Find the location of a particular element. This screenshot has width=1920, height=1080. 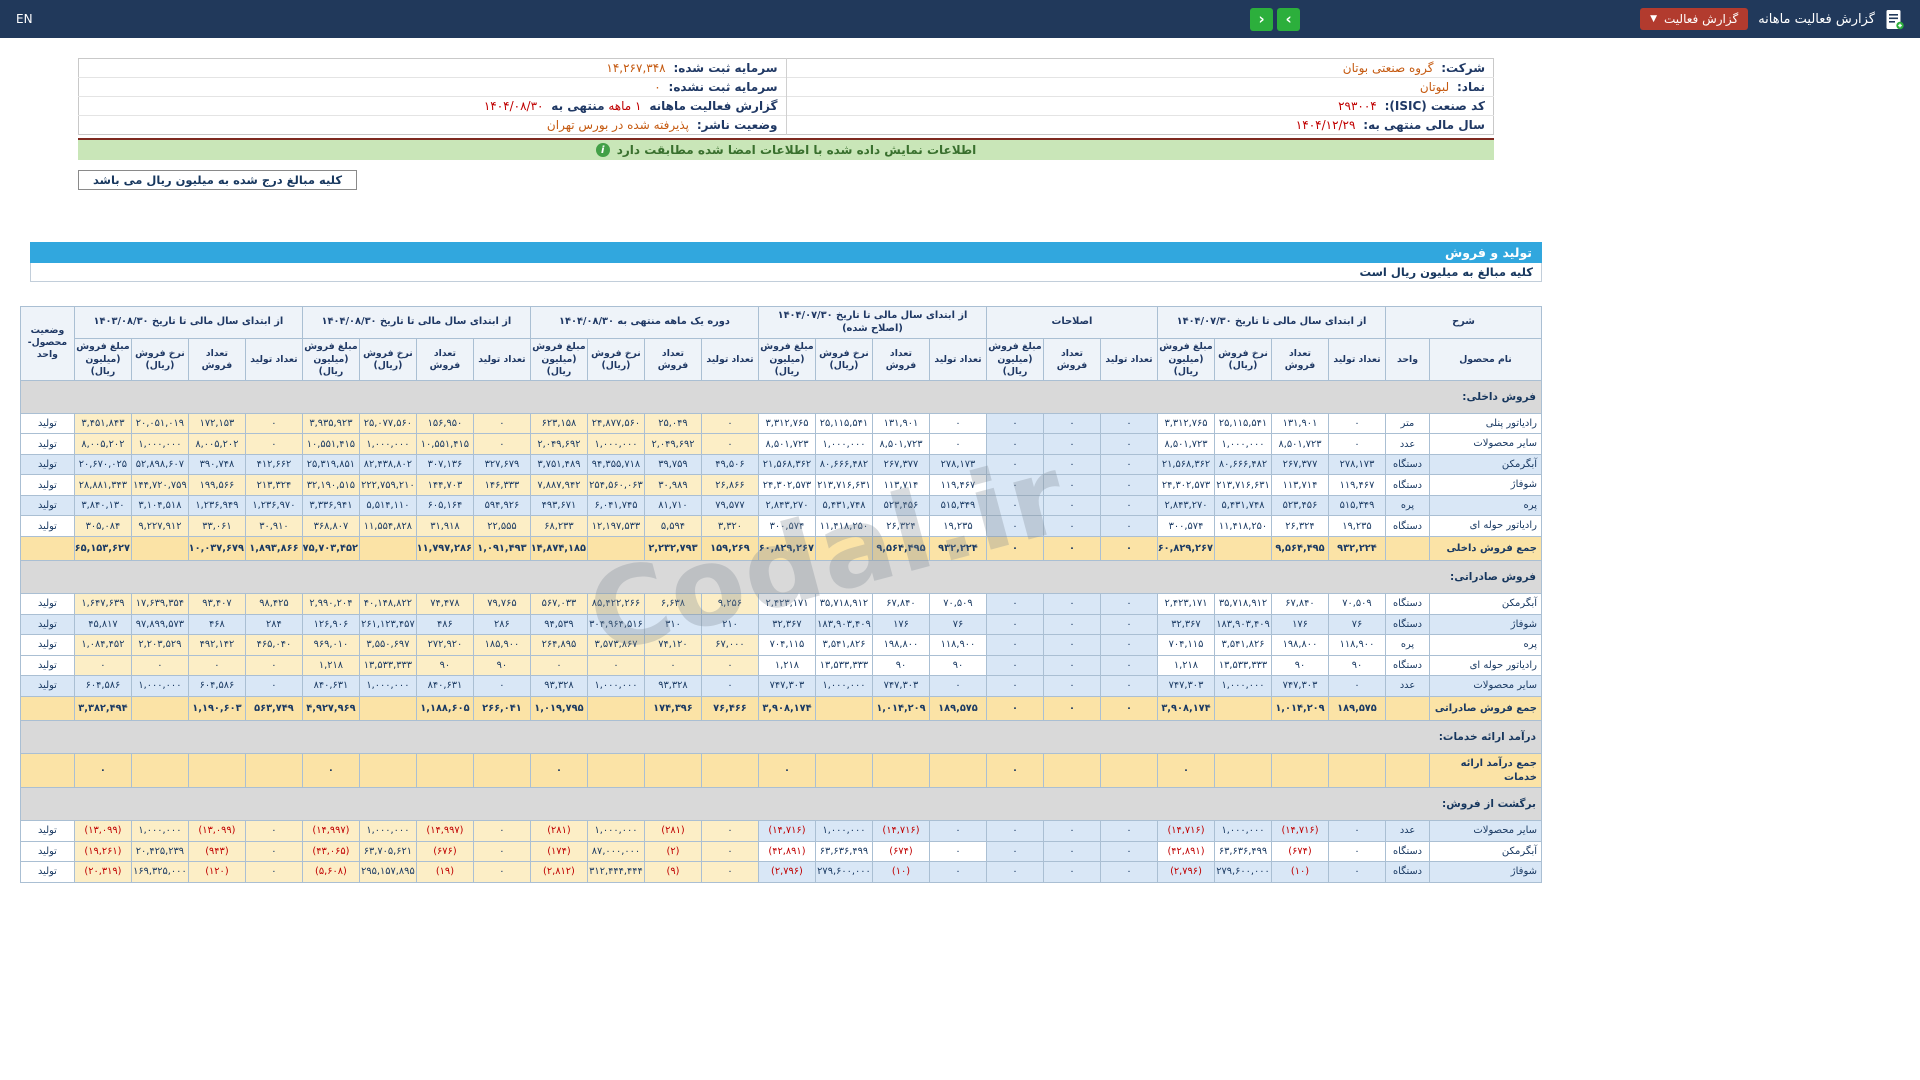

report-type-button: گزارش فعالیت ▼ is located at coordinates (1694, 19).